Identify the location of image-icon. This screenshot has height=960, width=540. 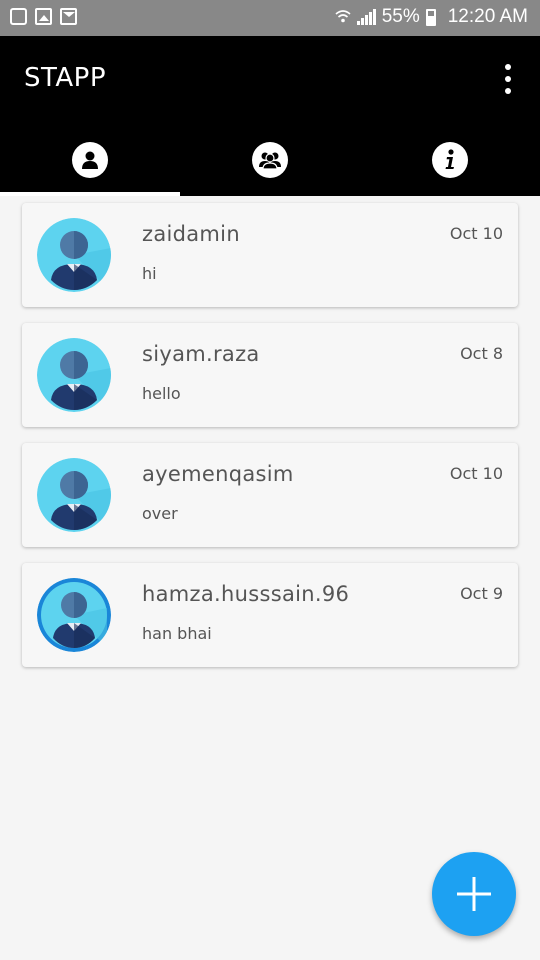
(43, 16).